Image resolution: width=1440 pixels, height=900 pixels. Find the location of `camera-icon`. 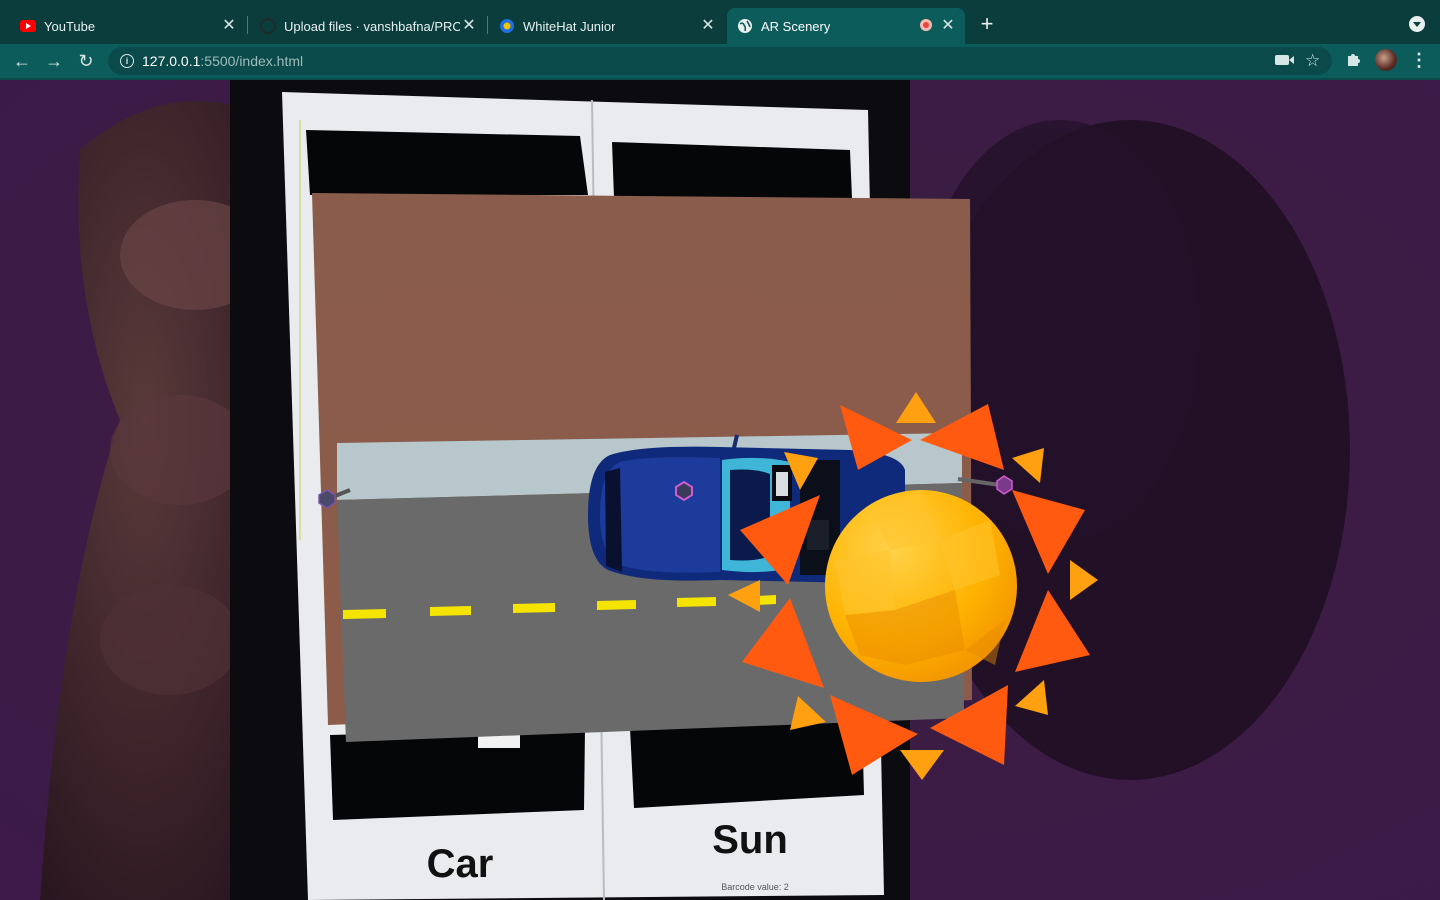

camera-icon is located at coordinates (1284, 60).